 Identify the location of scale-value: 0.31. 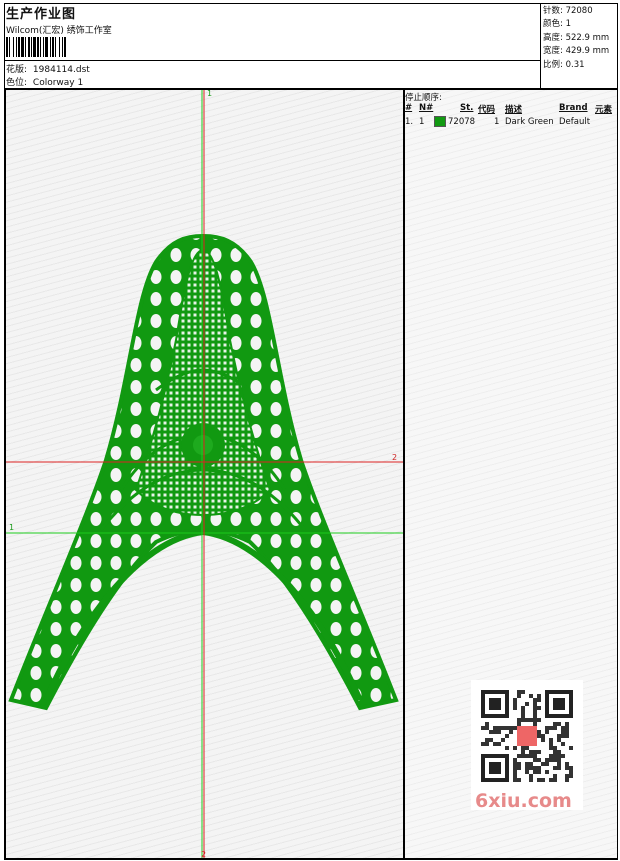
(575, 64).